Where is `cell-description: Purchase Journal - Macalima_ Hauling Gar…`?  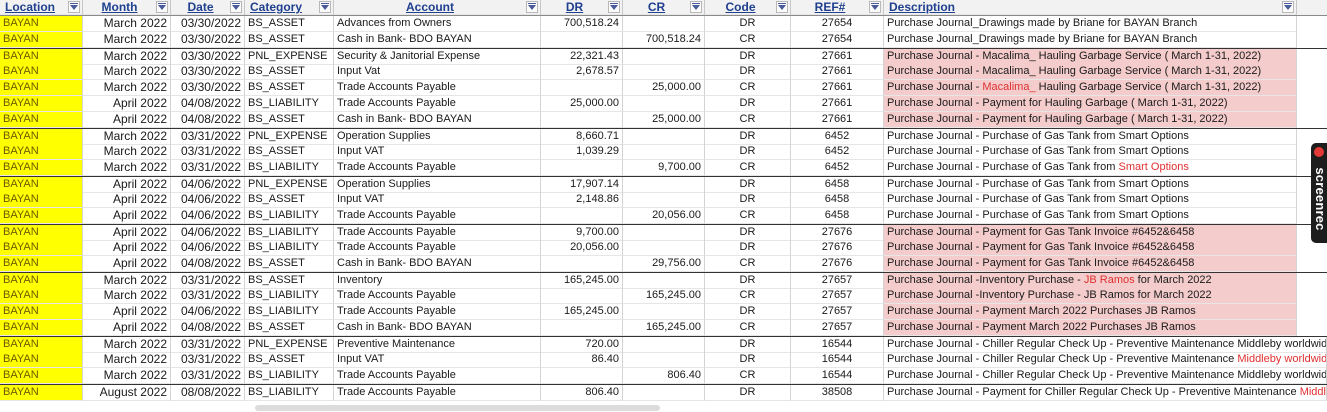 cell-description: Purchase Journal - Macalima_ Hauling Gar… is located at coordinates (1090, 72).